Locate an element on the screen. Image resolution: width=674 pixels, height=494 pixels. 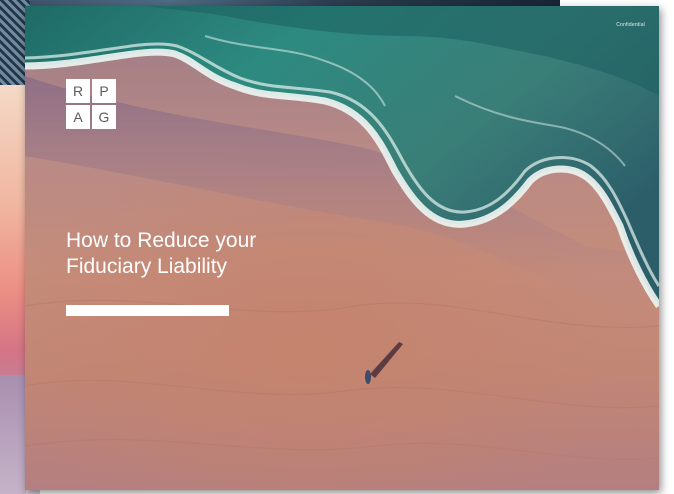
rpag-logo: R P A G is located at coordinates (92, 105).